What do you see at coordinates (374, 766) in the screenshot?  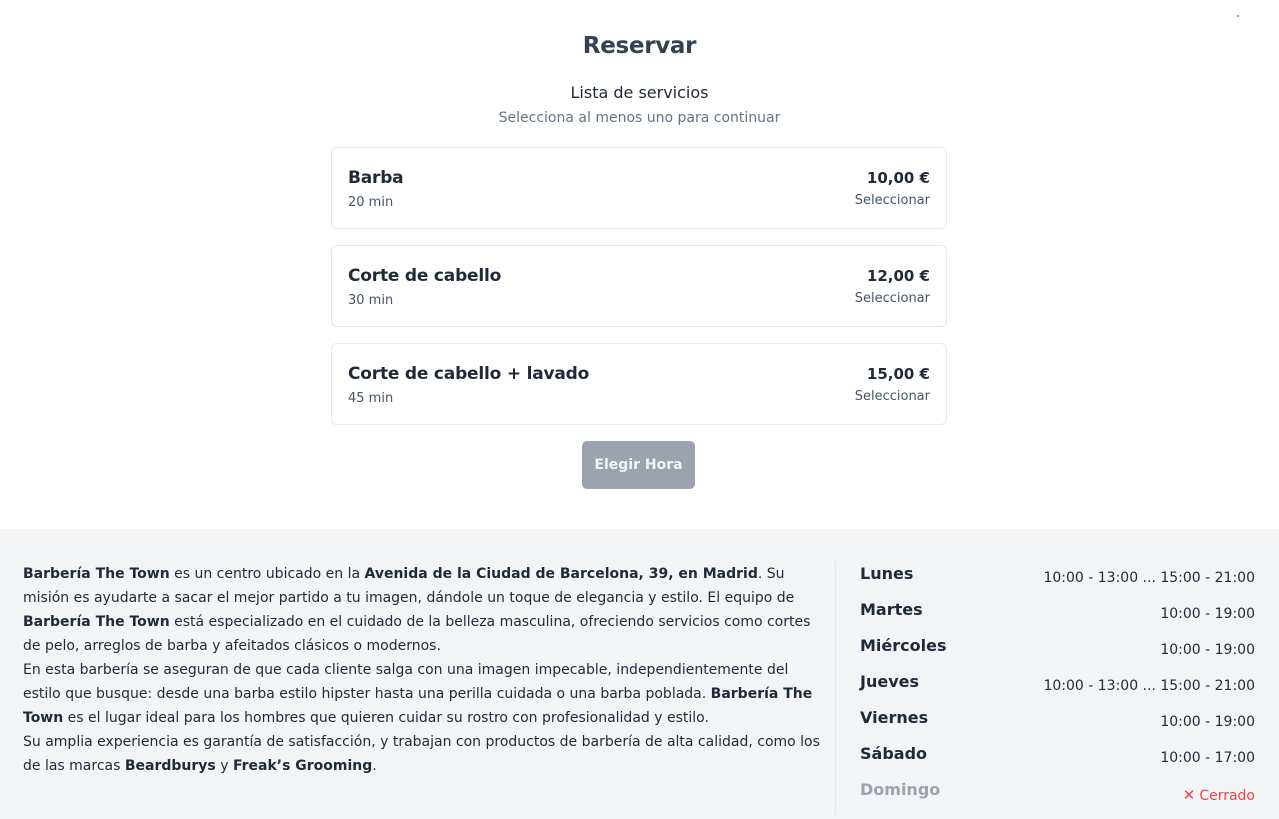 I see `text-segment: .` at bounding box center [374, 766].